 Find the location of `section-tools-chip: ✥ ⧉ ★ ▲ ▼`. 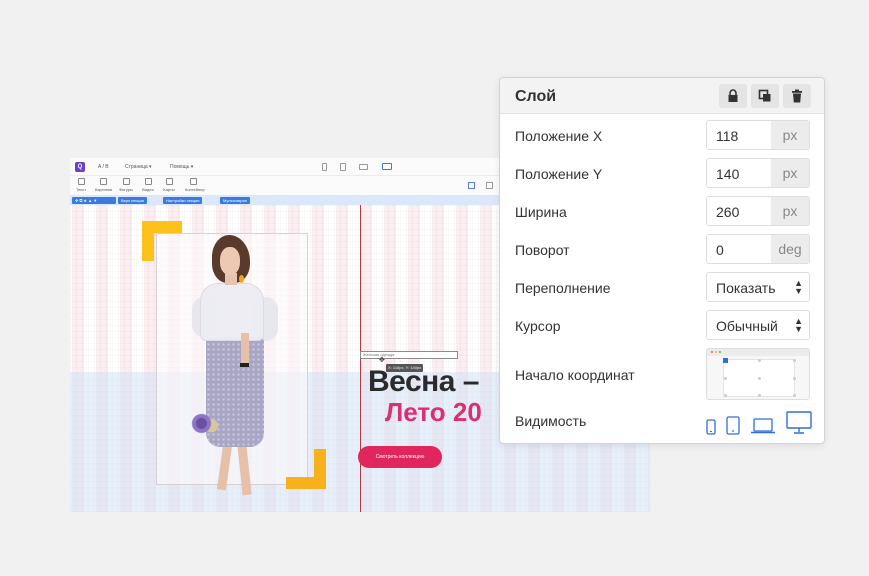

section-tools-chip: ✥ ⧉ ★ ▲ ▼ is located at coordinates (94, 200).